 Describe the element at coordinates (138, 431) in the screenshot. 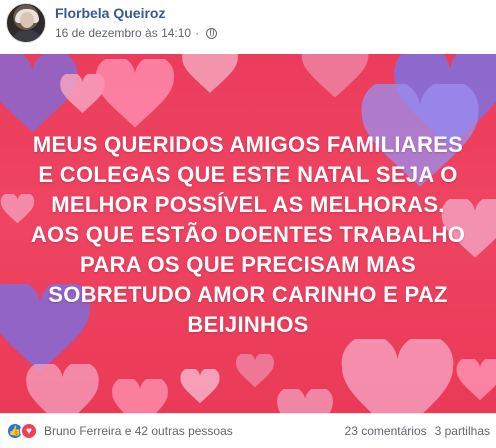

I see `reactions-text: Bruno Ferreira e 42 outras pessoas` at that location.